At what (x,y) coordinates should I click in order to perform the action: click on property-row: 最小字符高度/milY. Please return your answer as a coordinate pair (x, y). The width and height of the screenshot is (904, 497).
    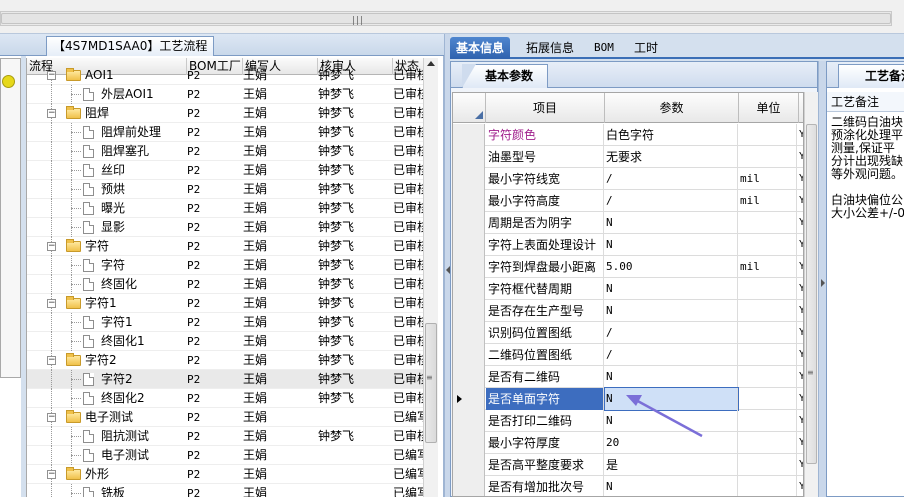
    Looking at the image, I should click on (628, 201).